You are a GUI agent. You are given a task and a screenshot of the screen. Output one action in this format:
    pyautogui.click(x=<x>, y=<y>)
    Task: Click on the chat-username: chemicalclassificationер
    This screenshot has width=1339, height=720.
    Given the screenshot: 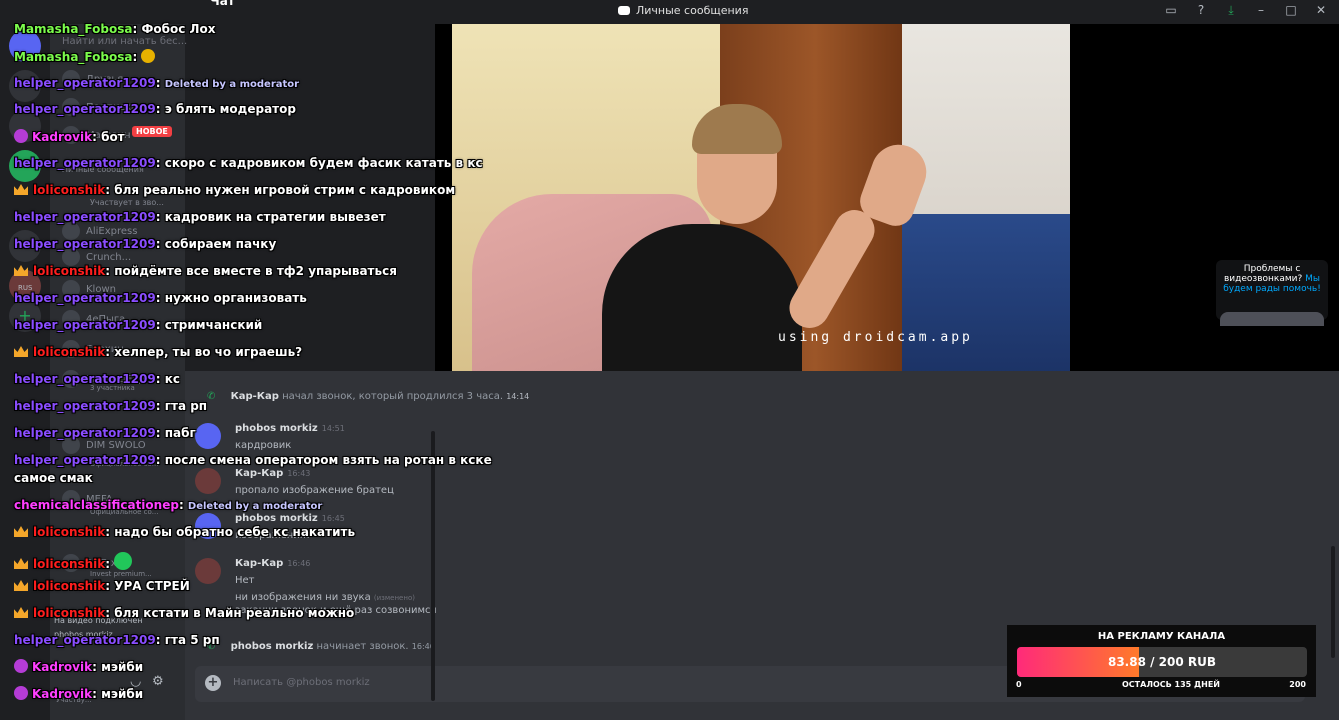 What is the action you would take?
    pyautogui.click(x=96, y=505)
    